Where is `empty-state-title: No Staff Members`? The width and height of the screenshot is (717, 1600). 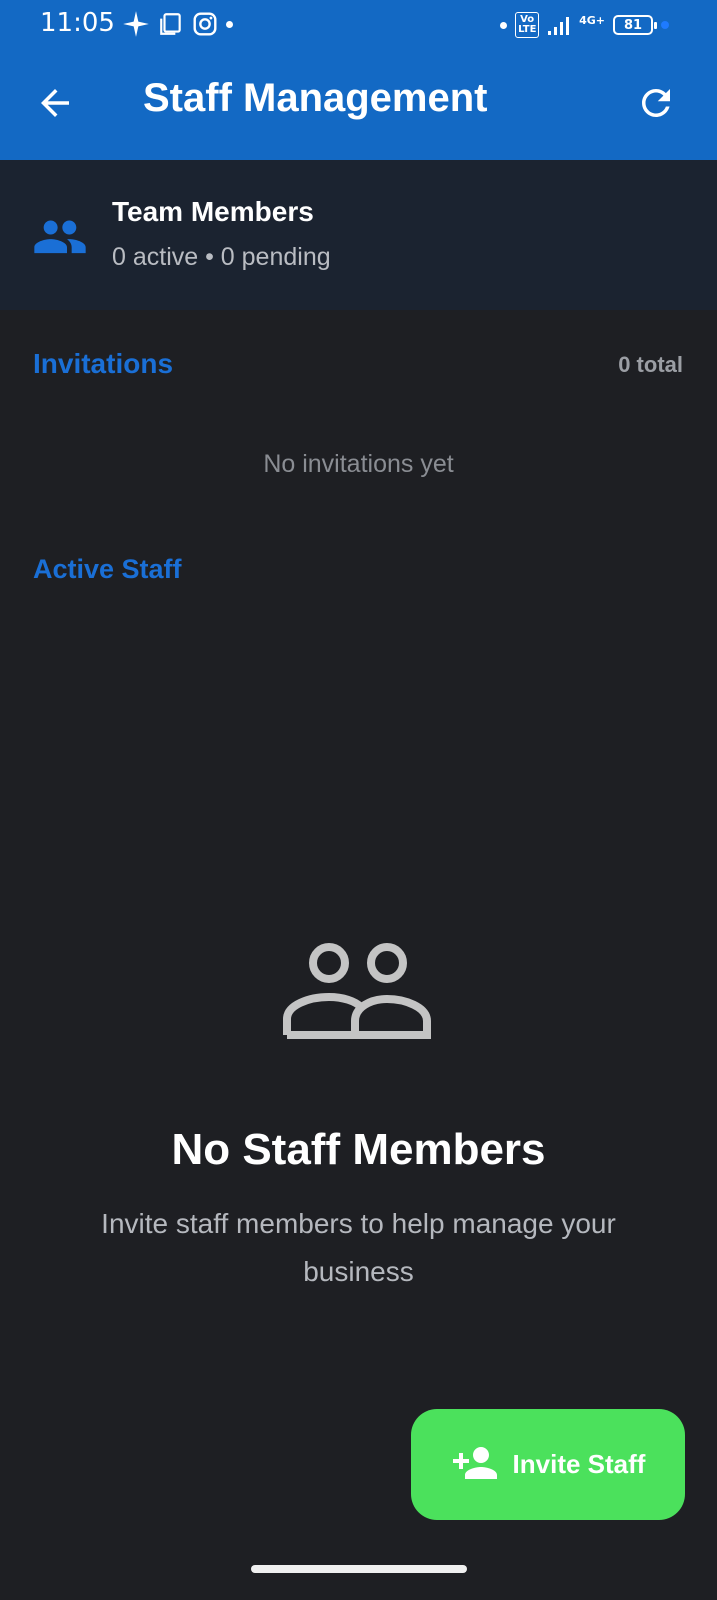 empty-state-title: No Staff Members is located at coordinates (358, 1149).